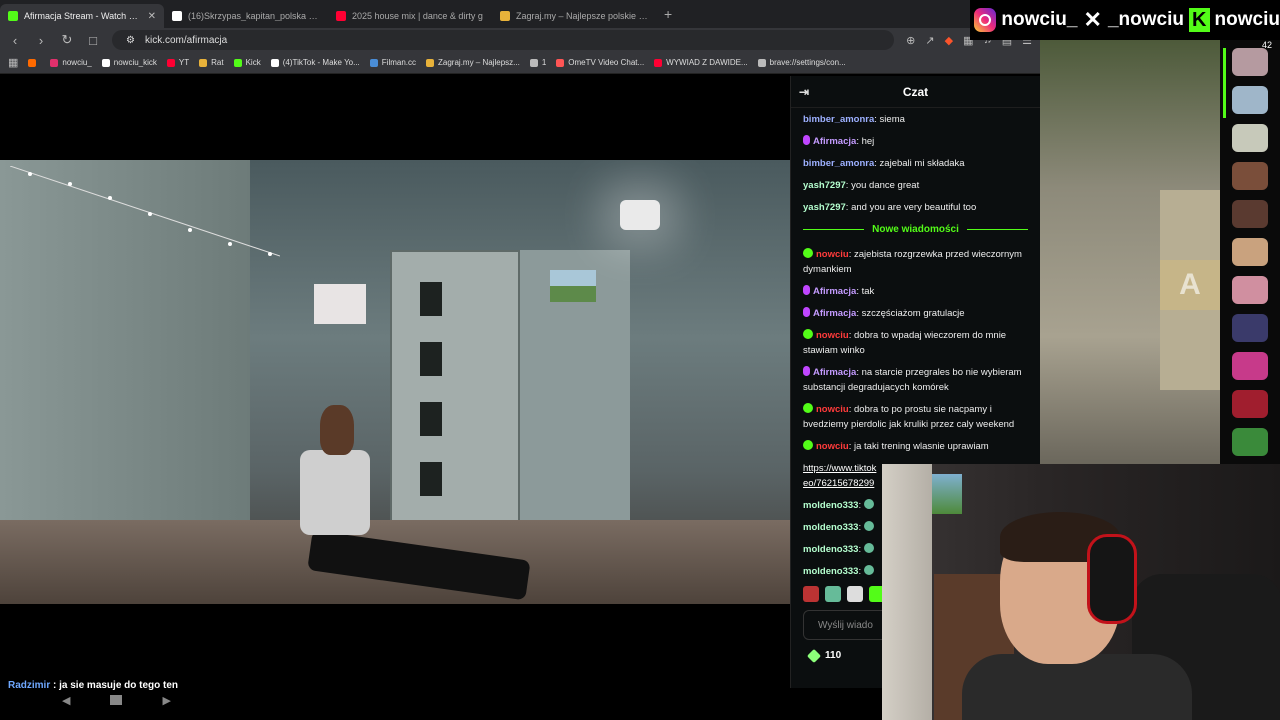 This screenshot has width=1280, height=720. I want to click on chat-text: :, so click(860, 527).